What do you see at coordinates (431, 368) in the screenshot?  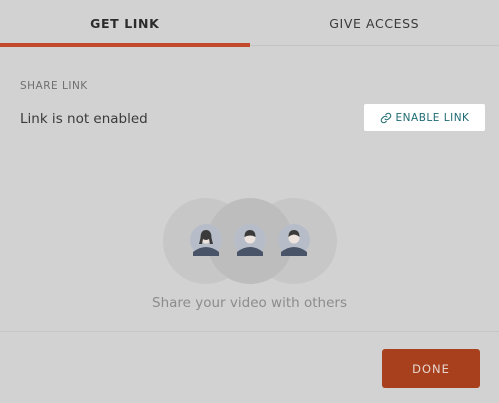 I see `done-button: DONE` at bounding box center [431, 368].